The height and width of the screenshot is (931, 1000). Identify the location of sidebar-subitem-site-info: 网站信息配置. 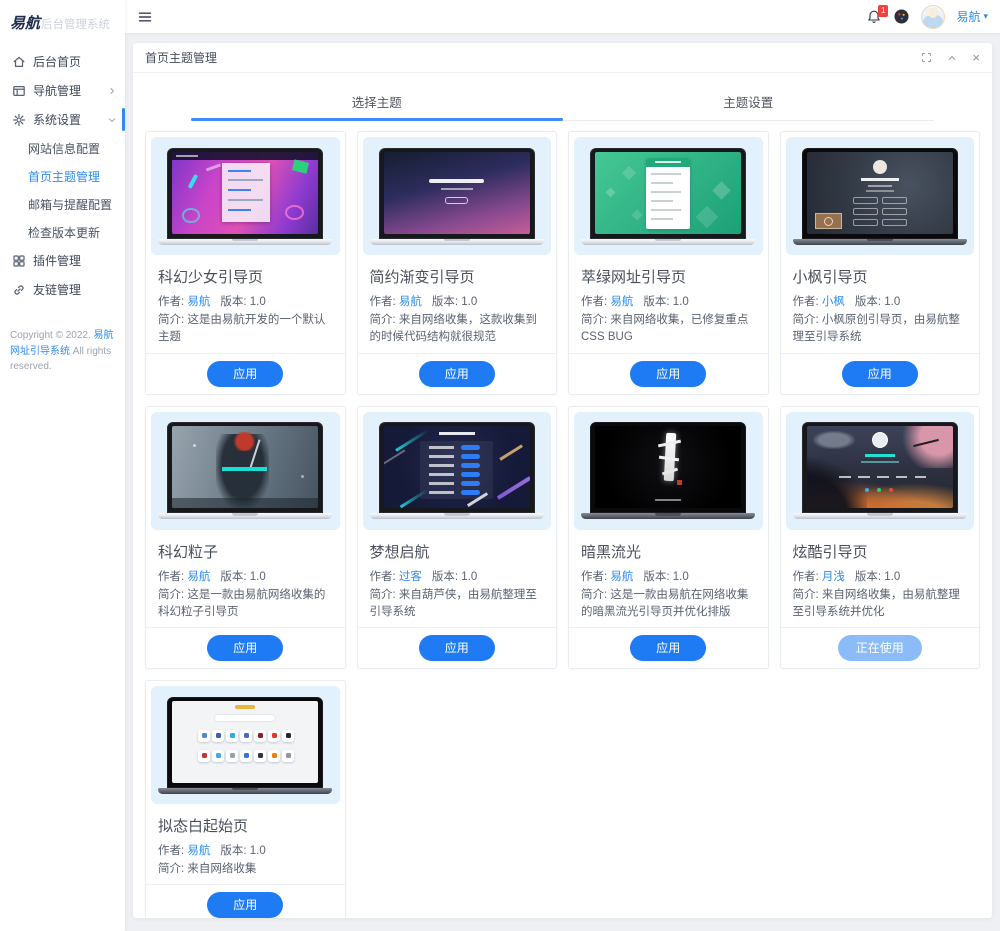
(62, 148).